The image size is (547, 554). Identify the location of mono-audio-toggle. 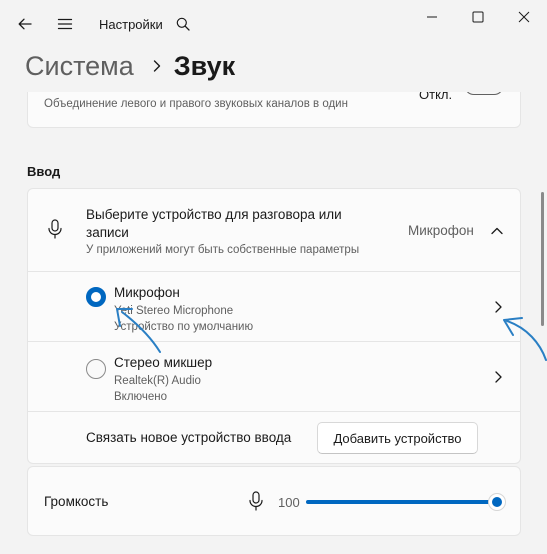
(484, 93).